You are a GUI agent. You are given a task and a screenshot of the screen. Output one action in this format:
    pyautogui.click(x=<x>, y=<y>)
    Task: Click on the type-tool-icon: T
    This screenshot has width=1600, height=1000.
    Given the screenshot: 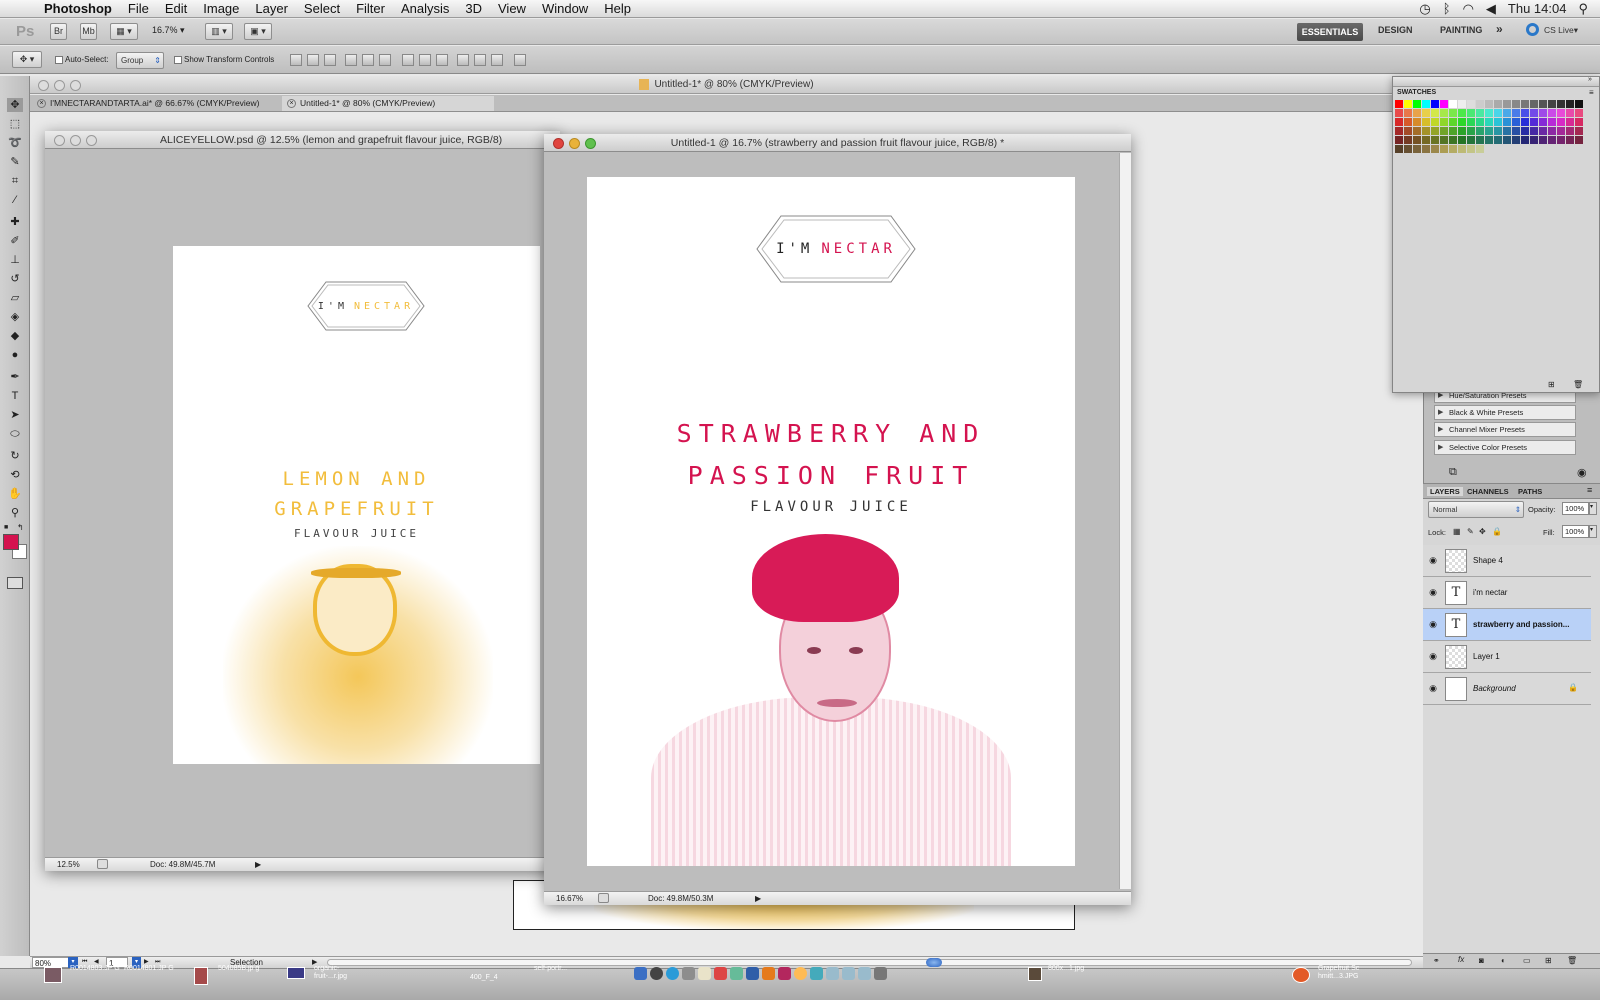 What is the action you would take?
    pyautogui.click(x=15, y=396)
    